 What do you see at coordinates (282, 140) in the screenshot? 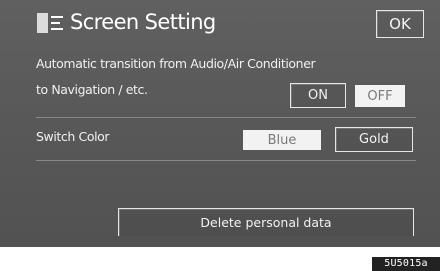
I see `switch-color-blue-button: Blue` at bounding box center [282, 140].